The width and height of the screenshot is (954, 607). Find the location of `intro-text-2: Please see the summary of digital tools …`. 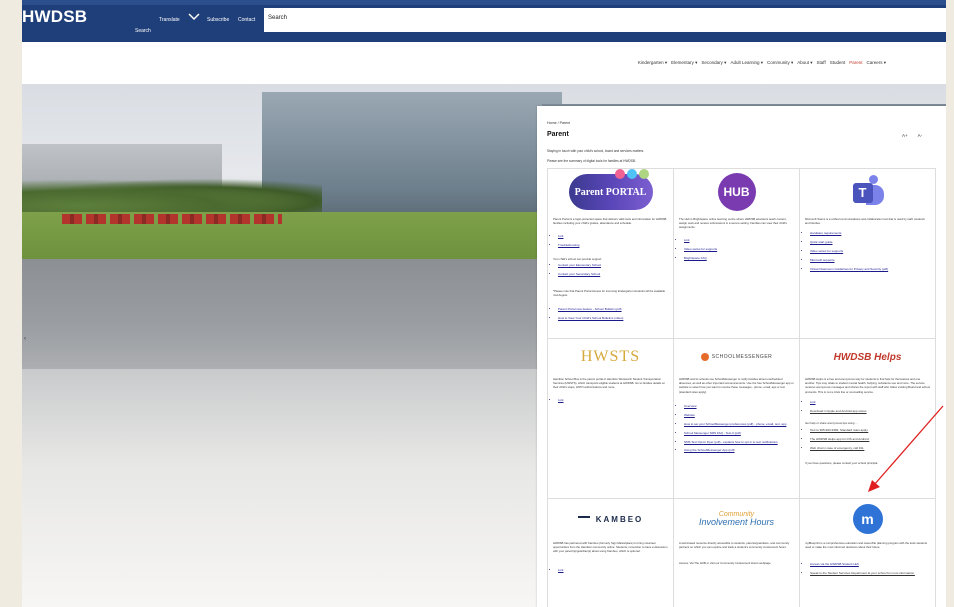

intro-text-2: Please see the summary of digital tools … is located at coordinates (591, 161).